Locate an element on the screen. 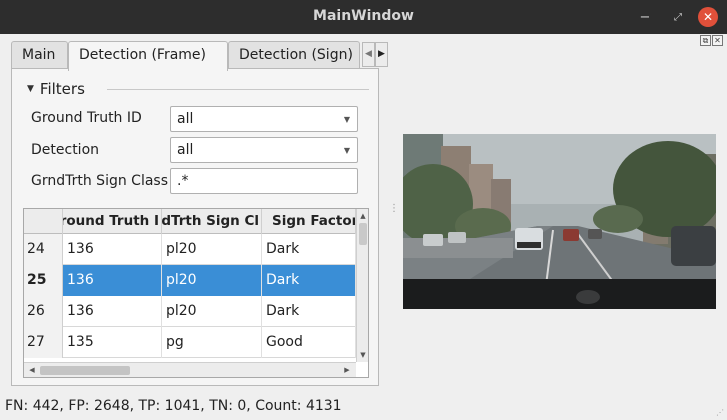  minimize-button: − is located at coordinates (645, 17).